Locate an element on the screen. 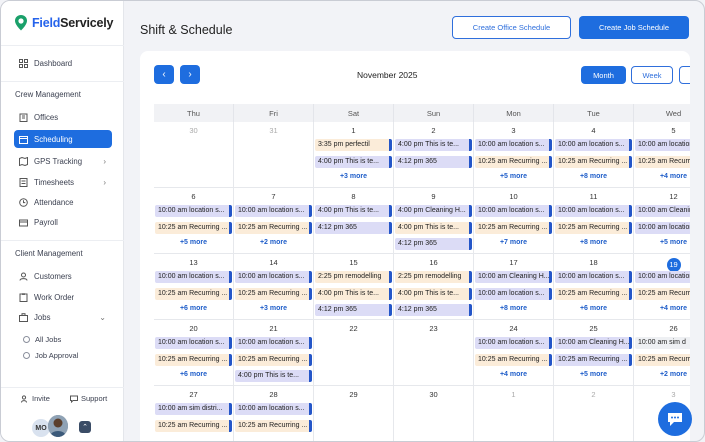 The image size is (705, 442). day-cell: 8 4:00 pm This is te... 4:12 pm 365 is located at coordinates (354, 221).